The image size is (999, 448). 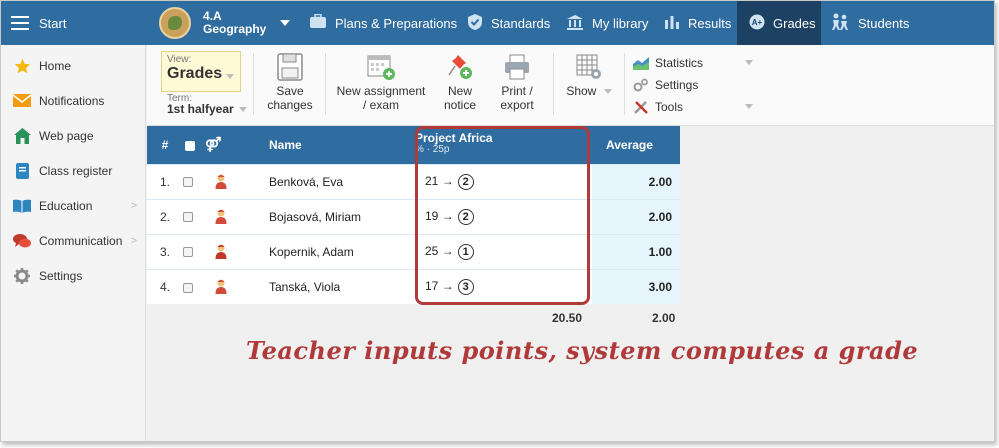 I want to click on star-icon, so click(x=22, y=66).